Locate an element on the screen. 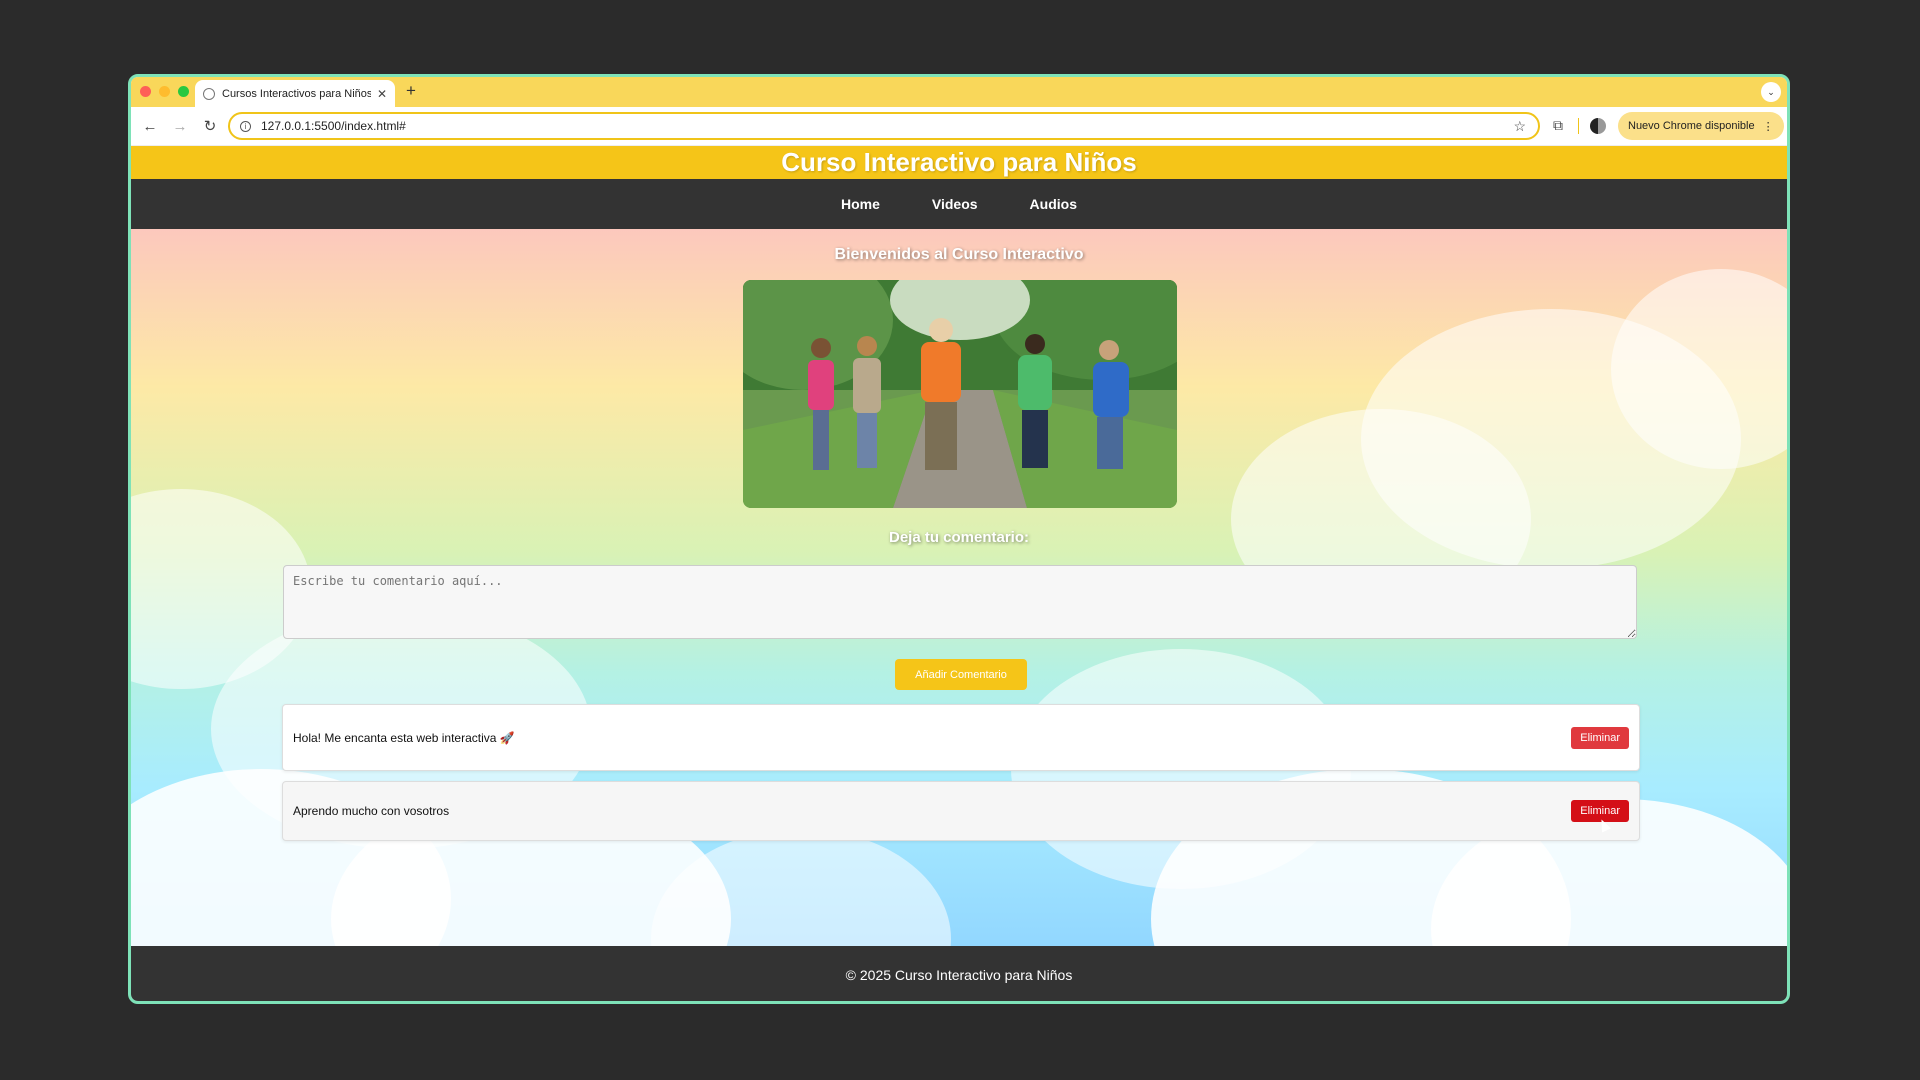 The width and height of the screenshot is (1920, 1080). comment-item: Aprendo mucho con vosotros Eliminar is located at coordinates (961, 811).